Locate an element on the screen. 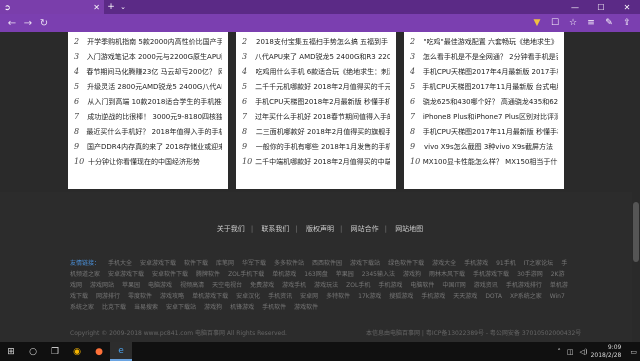 The image size is (640, 361). forward-icon: → is located at coordinates (28, 23).